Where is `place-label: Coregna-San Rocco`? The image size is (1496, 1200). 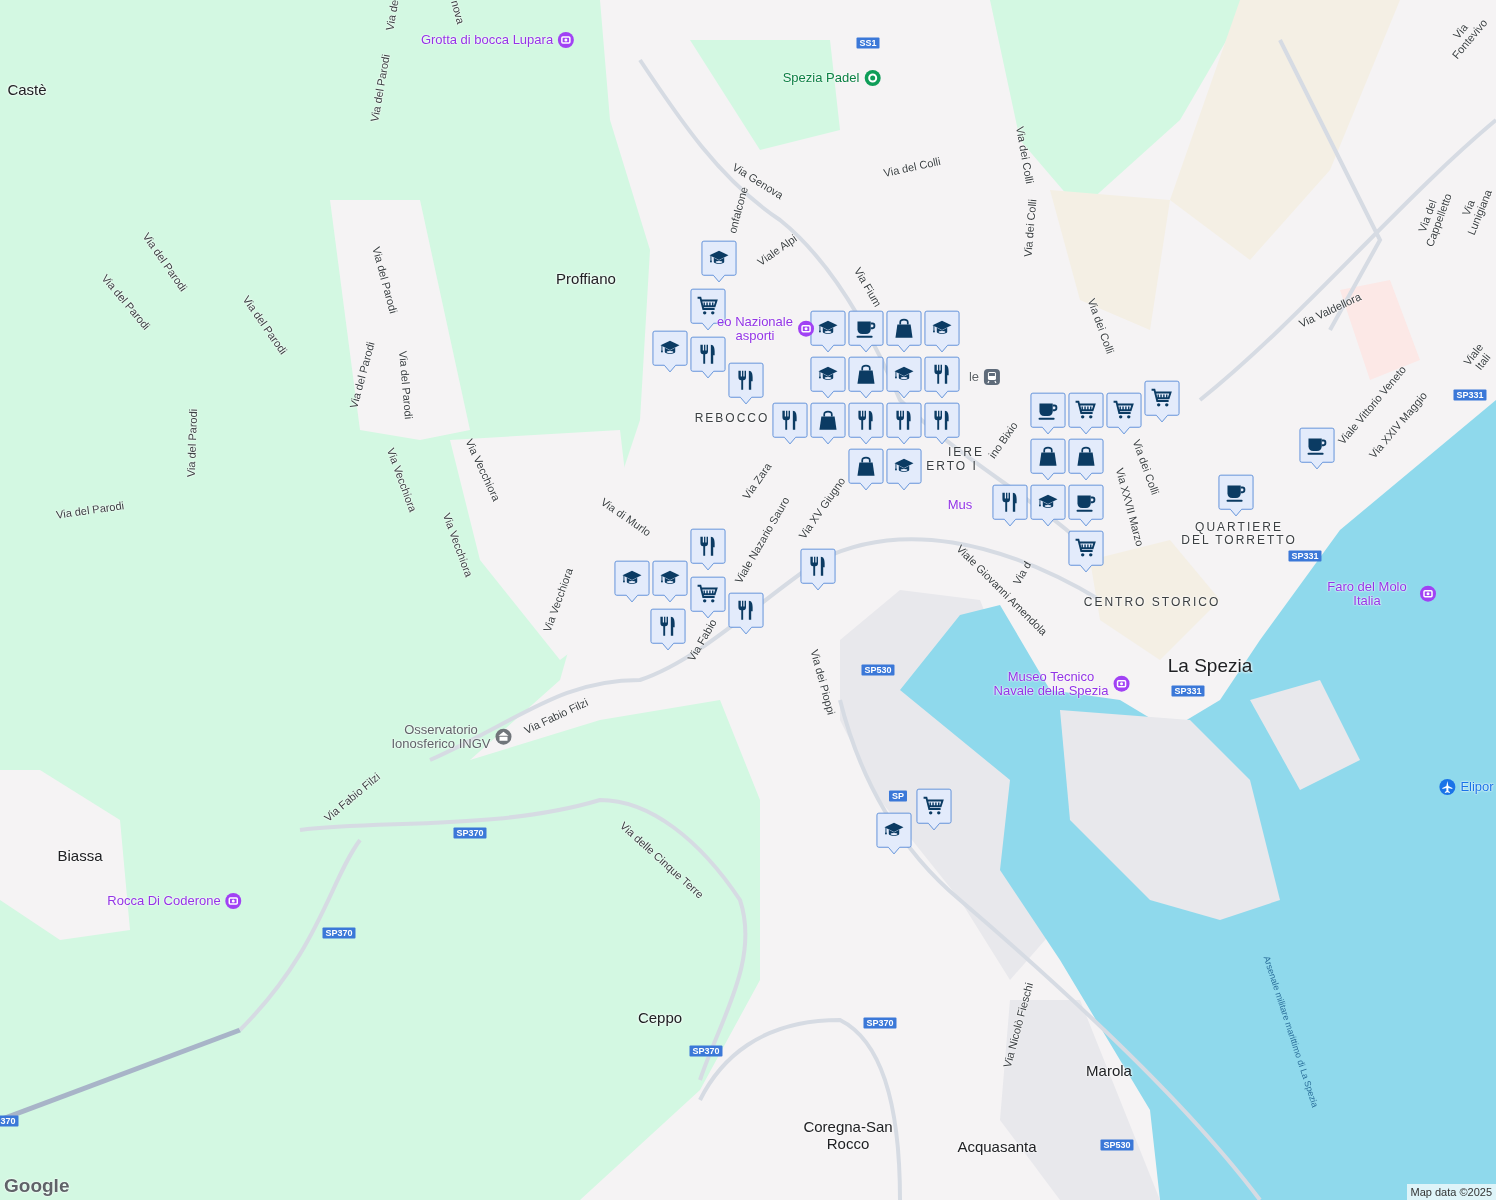 place-label: Coregna-San Rocco is located at coordinates (848, 1135).